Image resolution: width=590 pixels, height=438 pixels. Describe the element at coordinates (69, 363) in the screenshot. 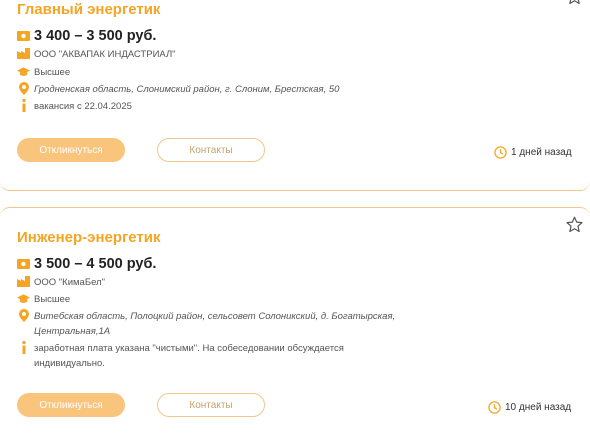

I see `info-line: индивидуально.` at that location.